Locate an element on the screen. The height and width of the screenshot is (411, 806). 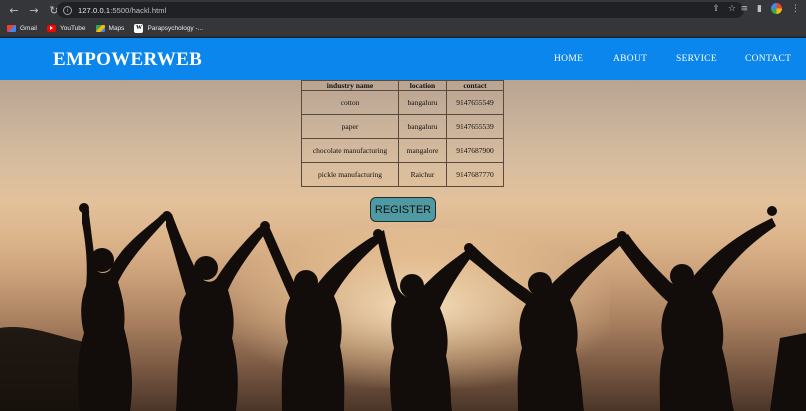
column-header-location: location is located at coordinates (422, 85).